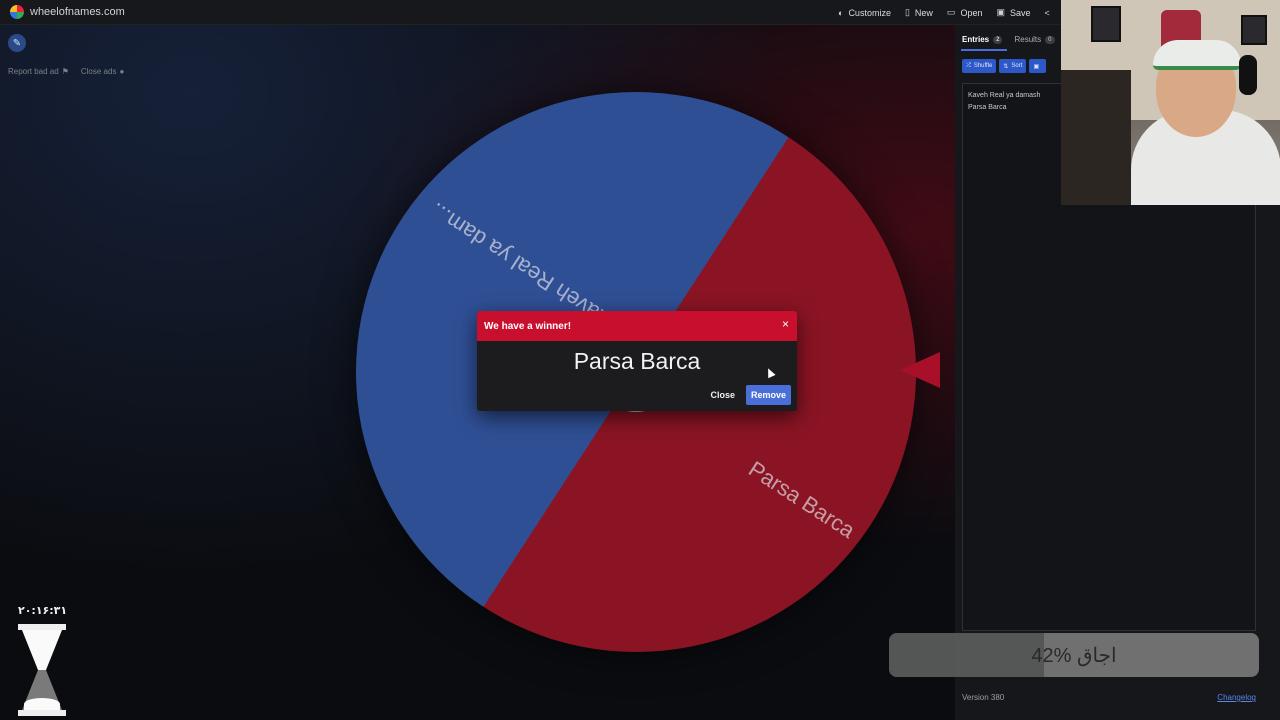 Image resolution: width=1280 pixels, height=720 pixels. What do you see at coordinates (1050, 39) in the screenshot?
I see `results-count-badge: 0` at bounding box center [1050, 39].